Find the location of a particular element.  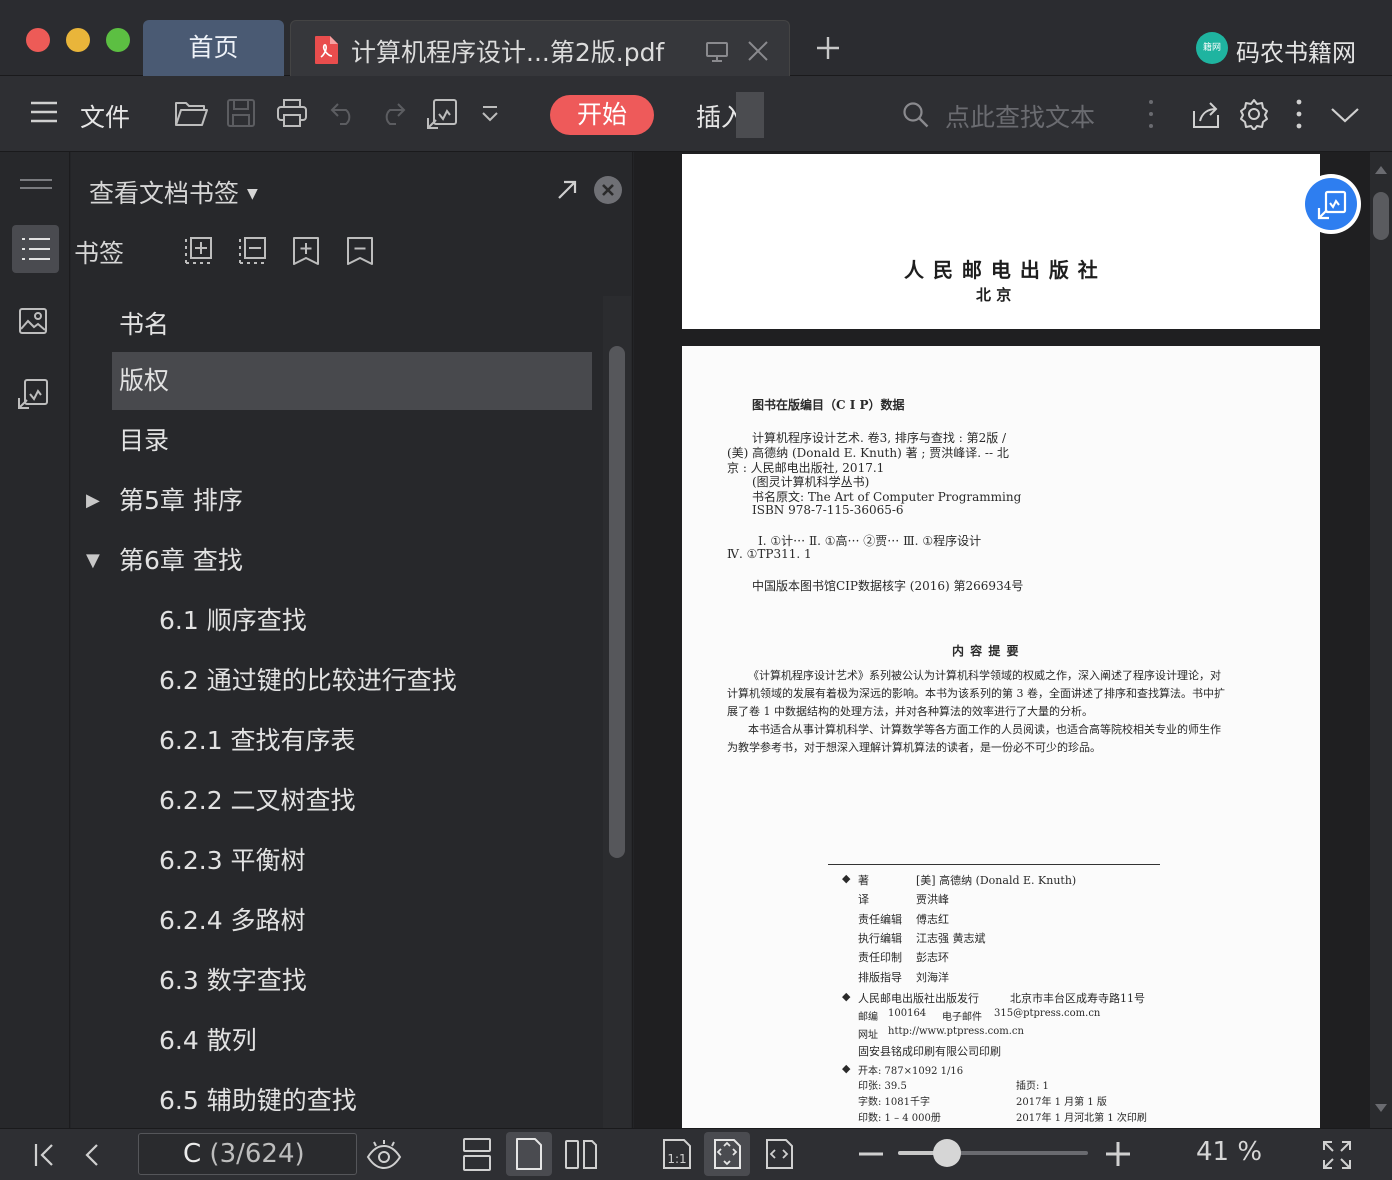

bookmark-item: 6.2.2 二叉树查找 is located at coordinates (352, 801).